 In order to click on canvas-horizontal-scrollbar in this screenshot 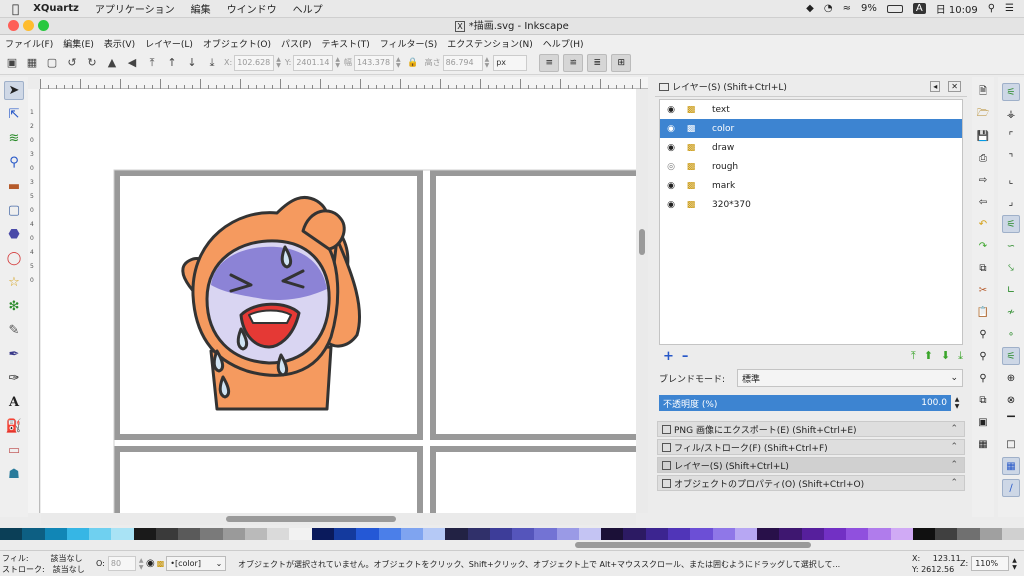, I will do `click(338, 519)`.